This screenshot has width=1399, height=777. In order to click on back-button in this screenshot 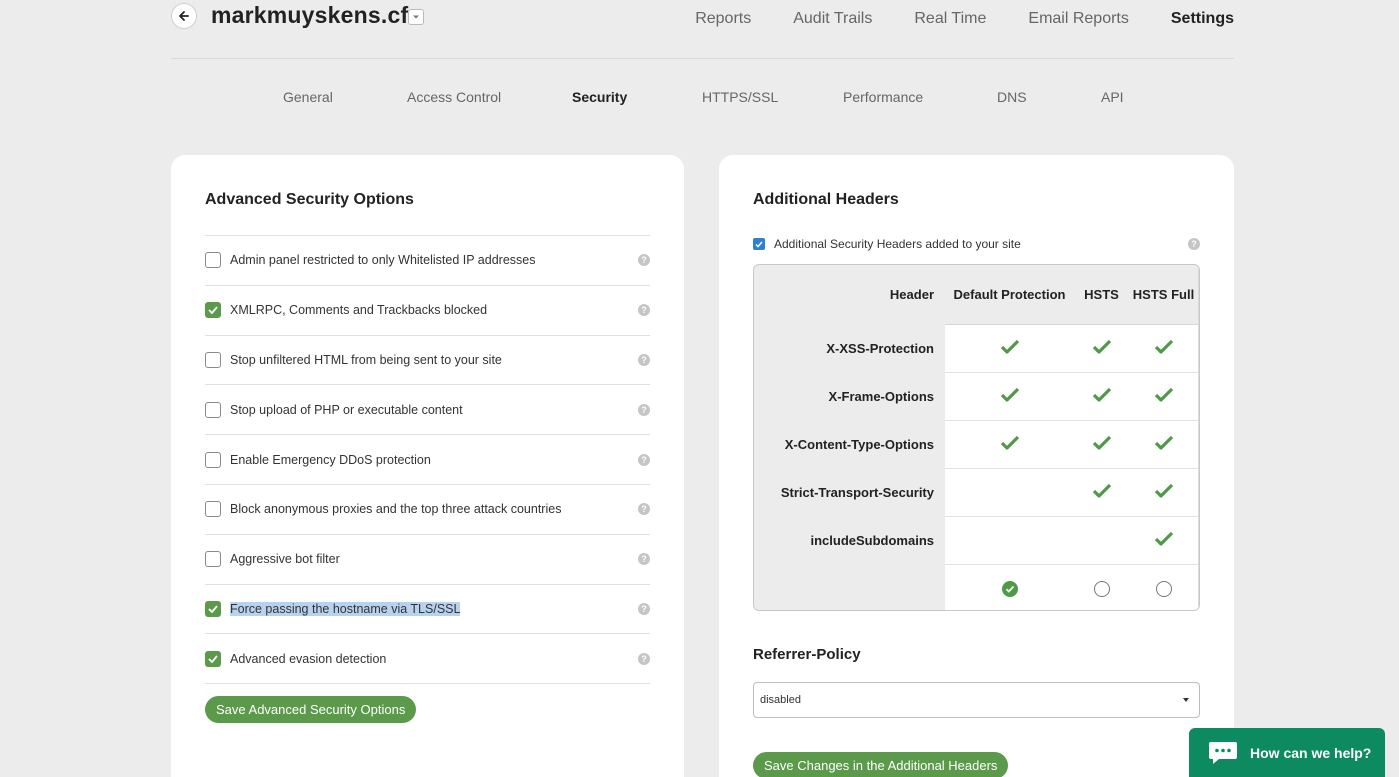, I will do `click(184, 16)`.